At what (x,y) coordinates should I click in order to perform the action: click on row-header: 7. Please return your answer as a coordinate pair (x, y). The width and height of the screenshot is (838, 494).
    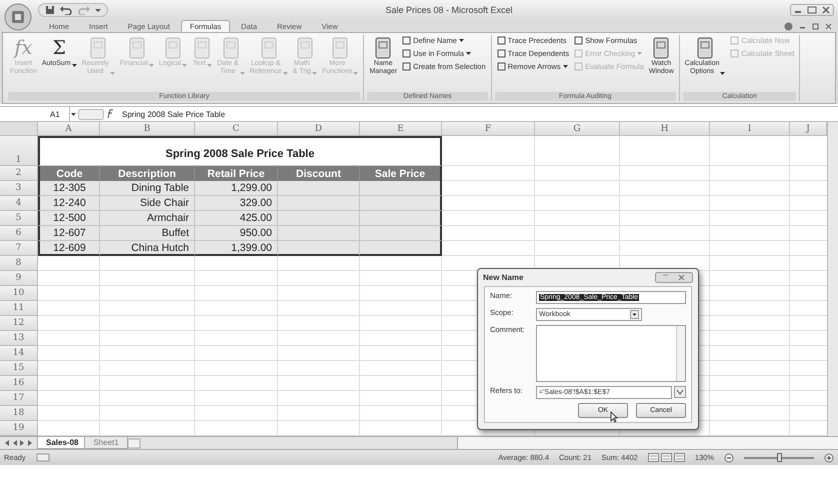
    Looking at the image, I should click on (19, 248).